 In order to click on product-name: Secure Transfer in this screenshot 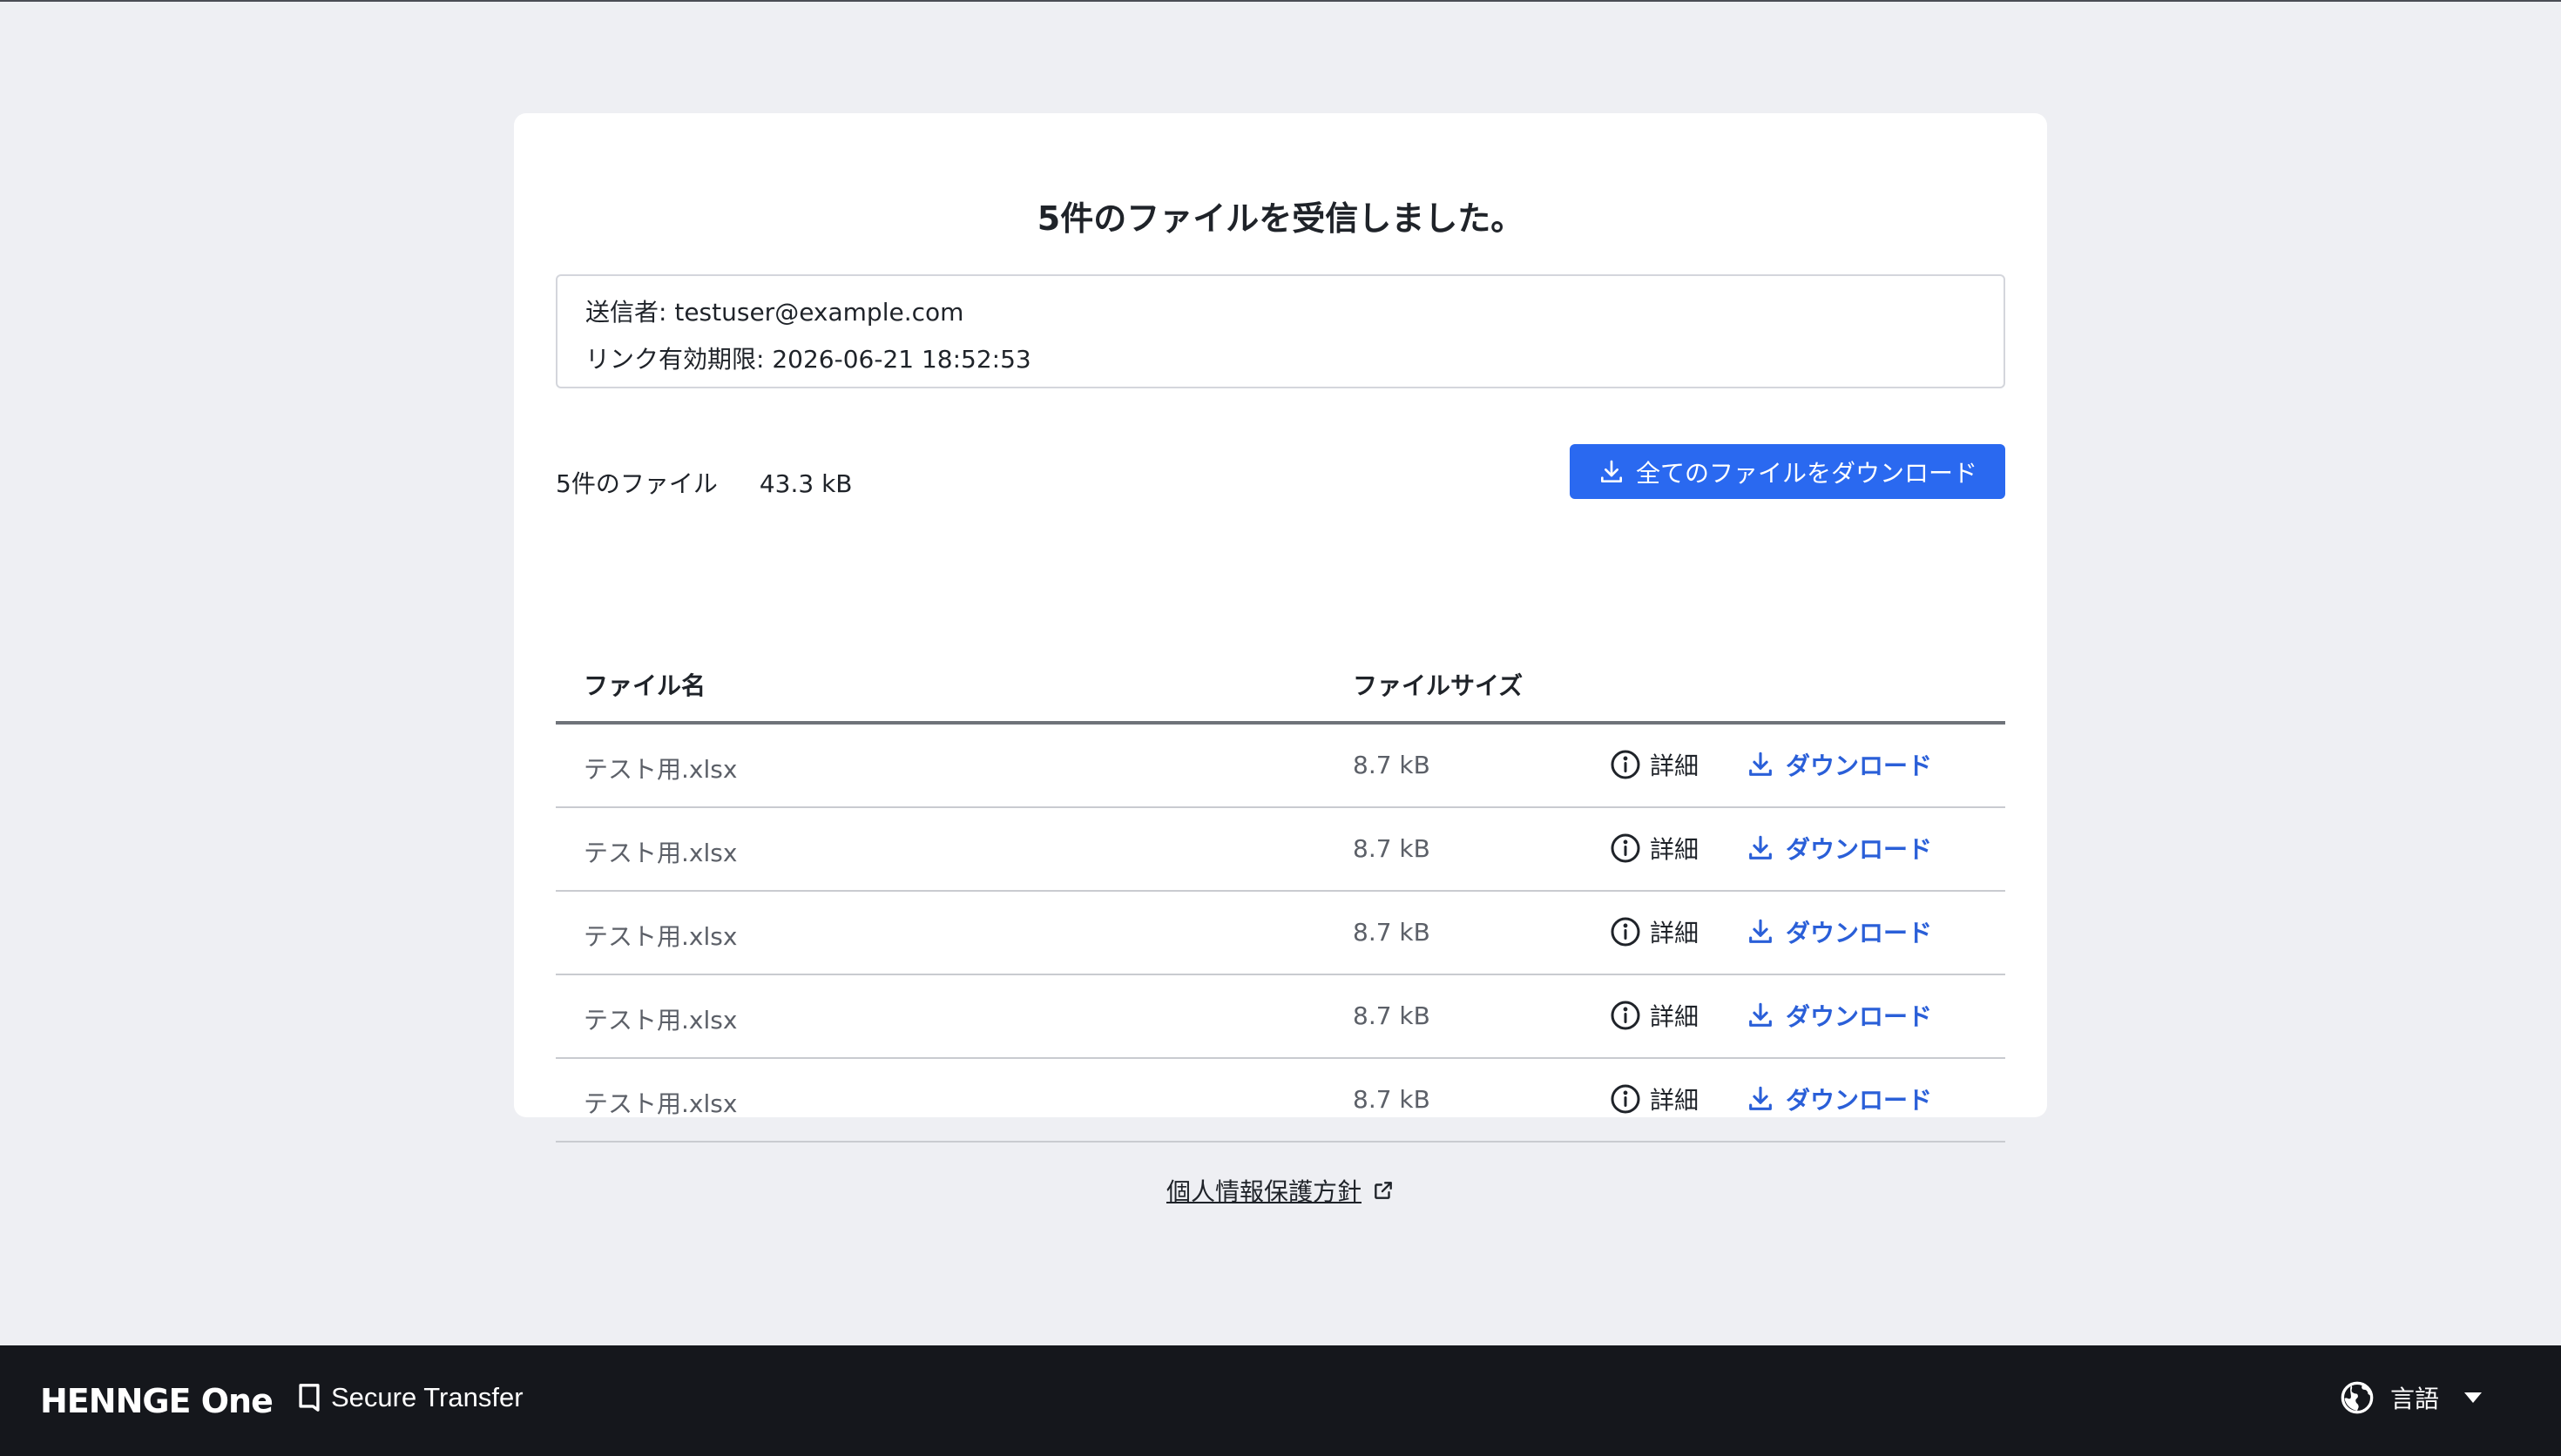, I will do `click(410, 1397)`.